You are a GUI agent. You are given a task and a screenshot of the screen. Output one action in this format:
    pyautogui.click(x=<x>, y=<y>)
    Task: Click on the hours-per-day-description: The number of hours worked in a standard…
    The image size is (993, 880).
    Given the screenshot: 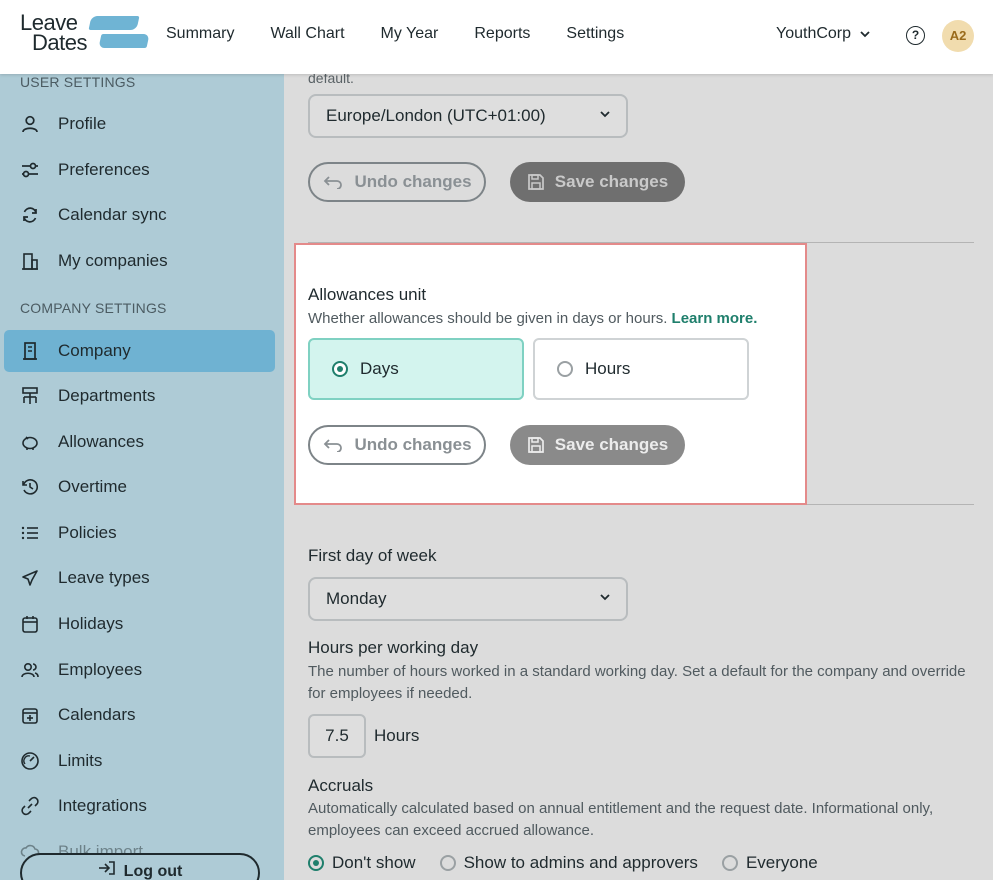 What is the action you would take?
    pyautogui.click(x=637, y=682)
    